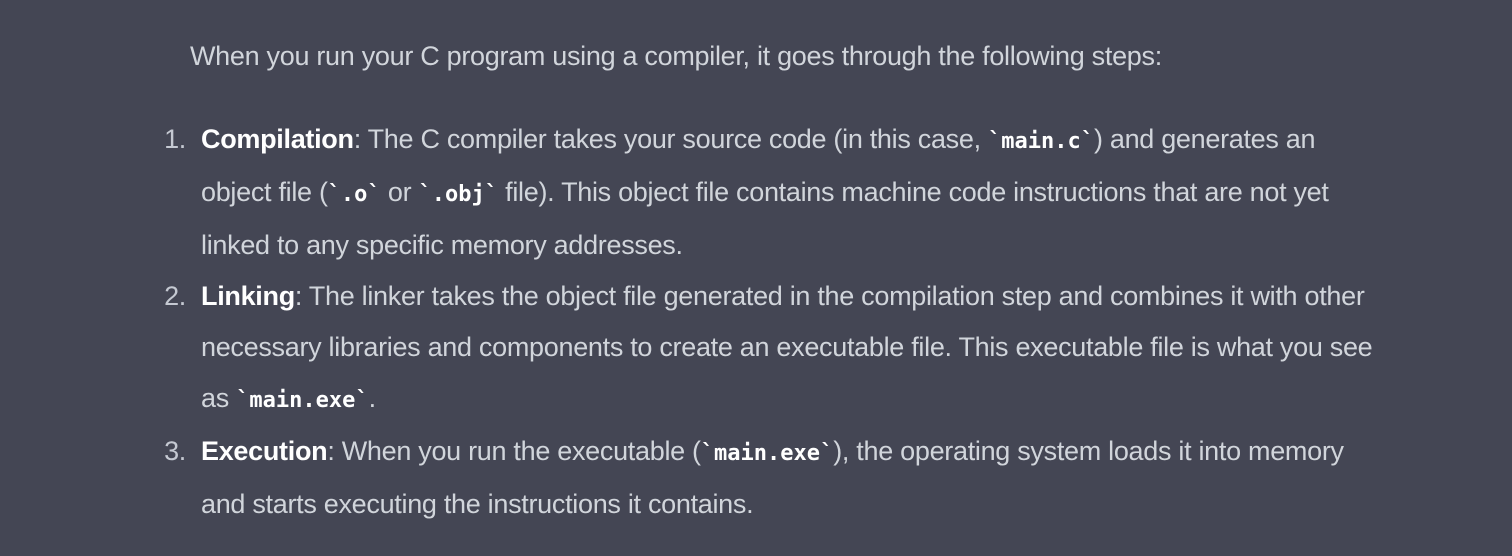 The width and height of the screenshot is (1512, 556). I want to click on inline-code: `.obj`, so click(458, 194).